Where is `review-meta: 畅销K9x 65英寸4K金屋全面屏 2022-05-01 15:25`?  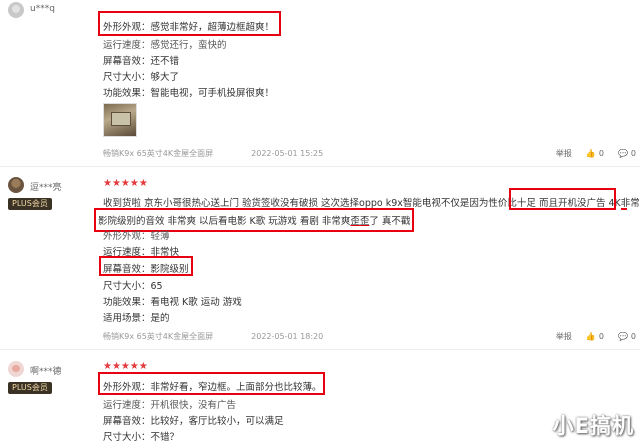 review-meta: 畅销K9x 65英寸4K金屋全面屏 2022-05-01 15:25 is located at coordinates (213, 153).